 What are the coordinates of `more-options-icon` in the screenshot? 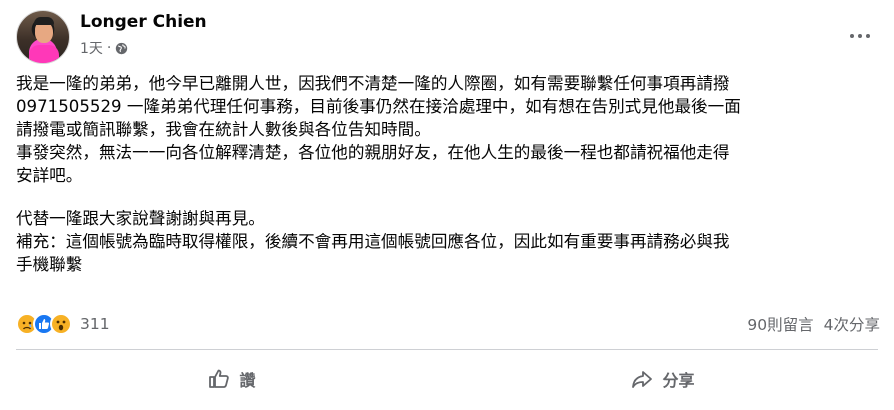 It's located at (860, 36).